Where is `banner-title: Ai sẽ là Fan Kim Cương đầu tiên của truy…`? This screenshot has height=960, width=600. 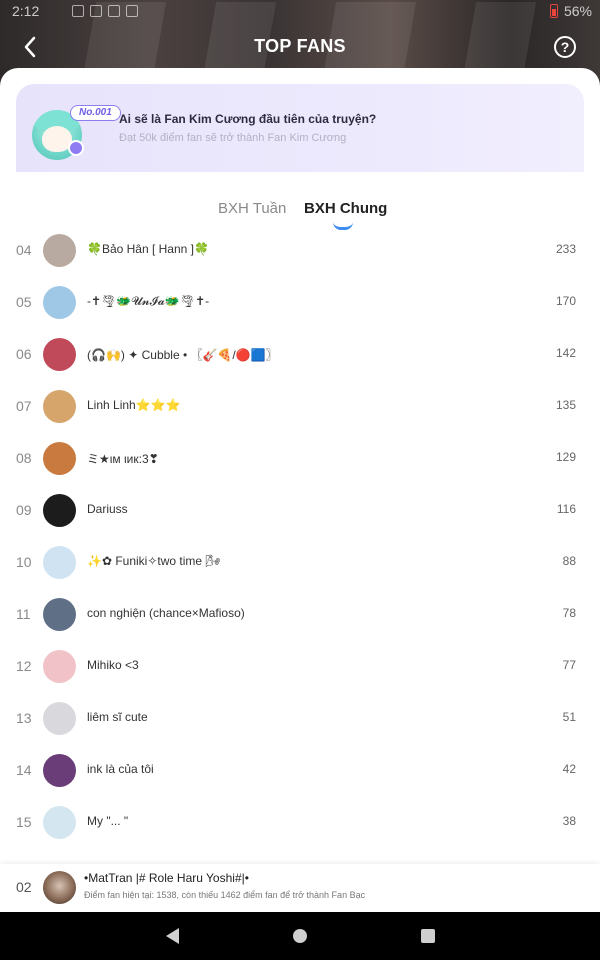 banner-title: Ai sẽ là Fan Kim Cương đầu tiên của truy… is located at coordinates (248, 119).